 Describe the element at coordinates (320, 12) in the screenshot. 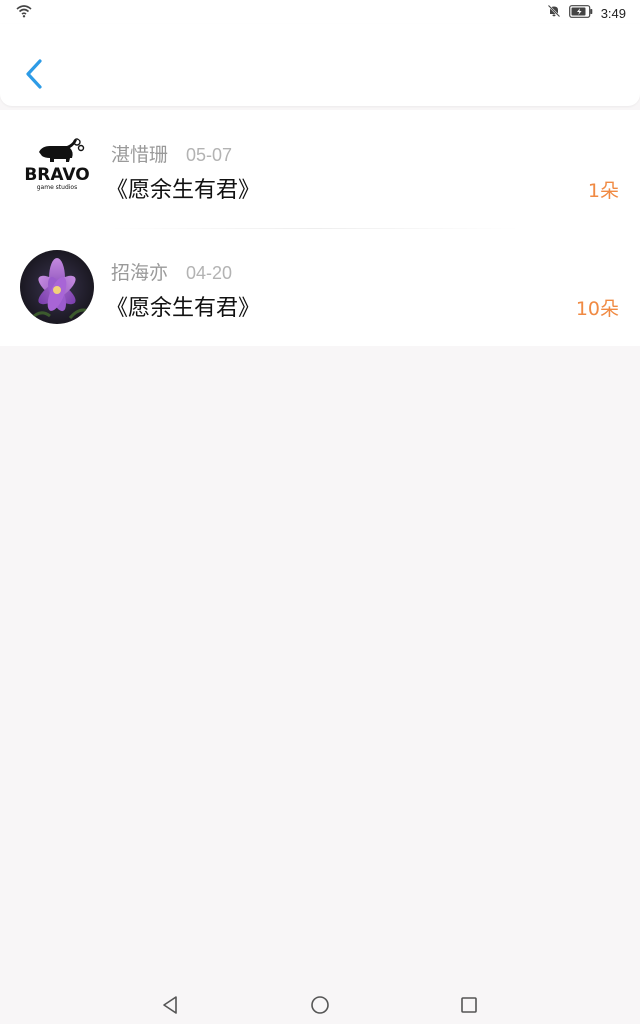

I see `status-bar: 3:49` at that location.